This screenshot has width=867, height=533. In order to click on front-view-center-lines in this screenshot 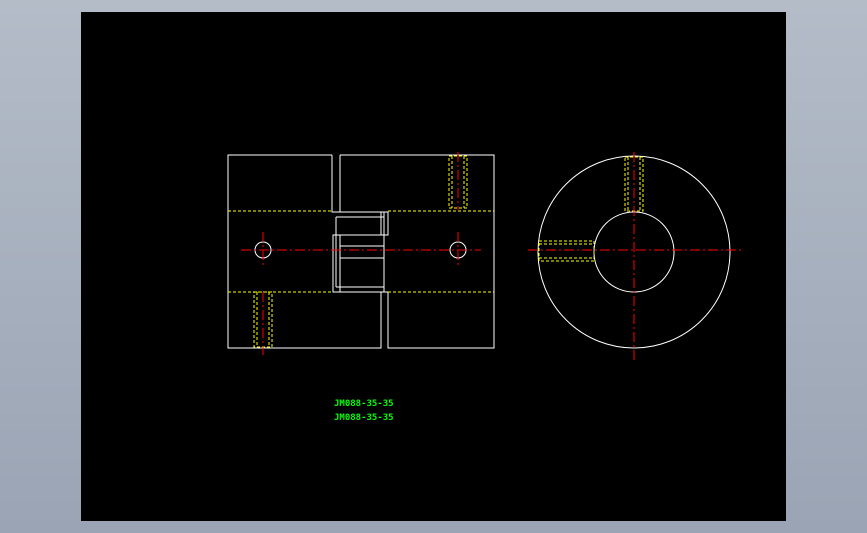, I will do `click(361, 253)`.